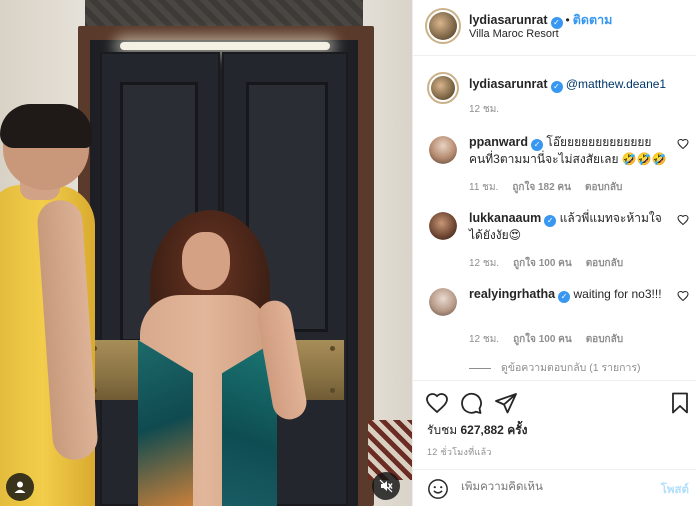  Describe the element at coordinates (498, 142) in the screenshot. I see `comment-username: ppanward` at that location.